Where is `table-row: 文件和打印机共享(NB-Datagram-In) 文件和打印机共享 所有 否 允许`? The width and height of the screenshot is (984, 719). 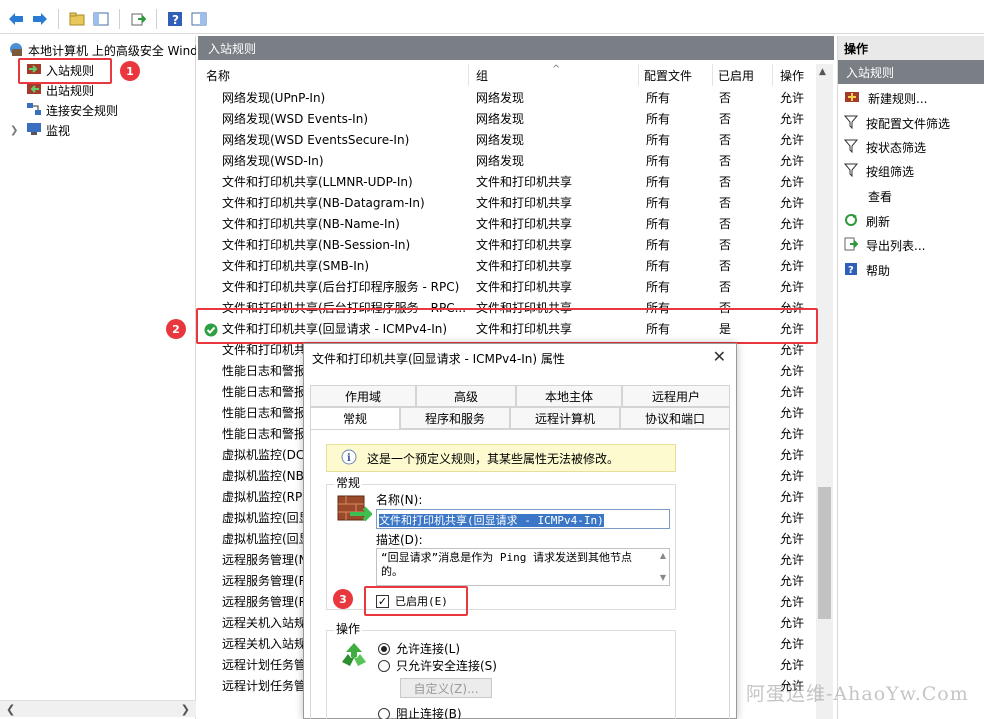 table-row: 文件和打印机共享(NB-Datagram-In) 文件和打印机共享 所有 否 允许 is located at coordinates (506, 203).